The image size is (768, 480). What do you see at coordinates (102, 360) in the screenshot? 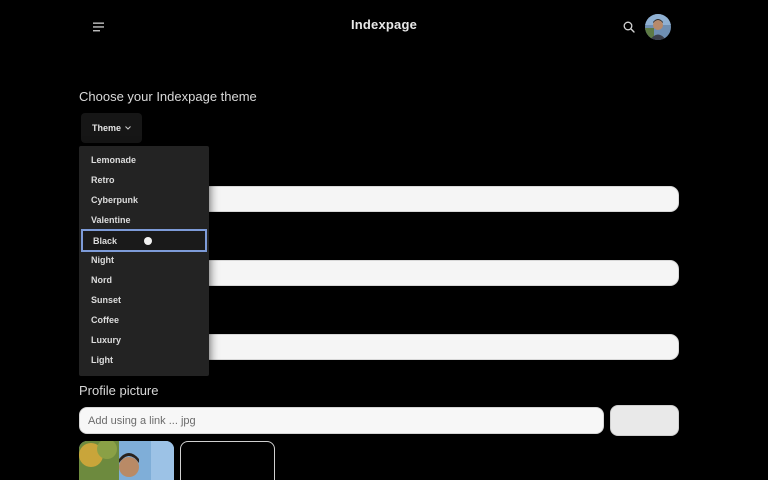
I see `theme-option-label: Light` at bounding box center [102, 360].